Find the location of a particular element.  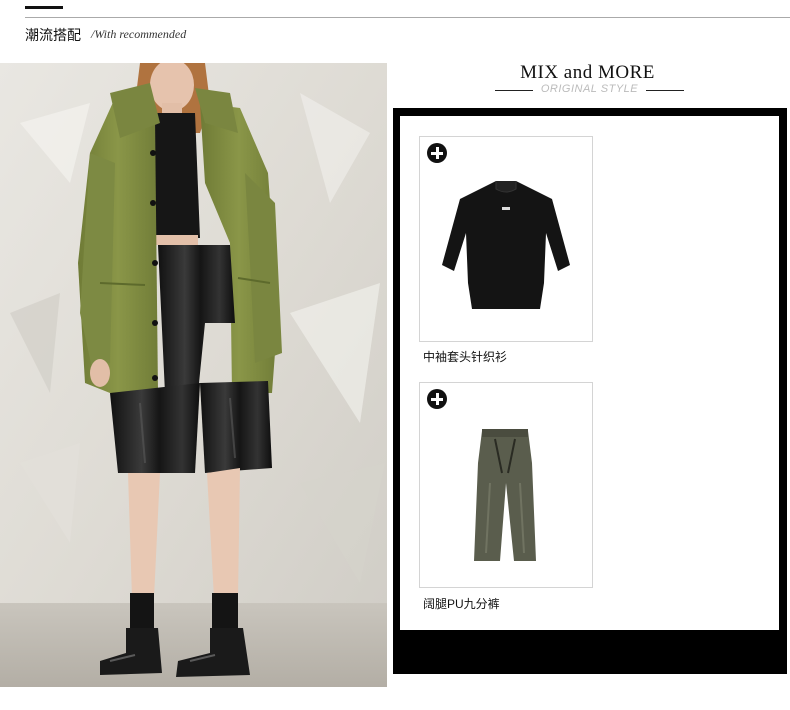

mix-divider-left is located at coordinates (514, 90).